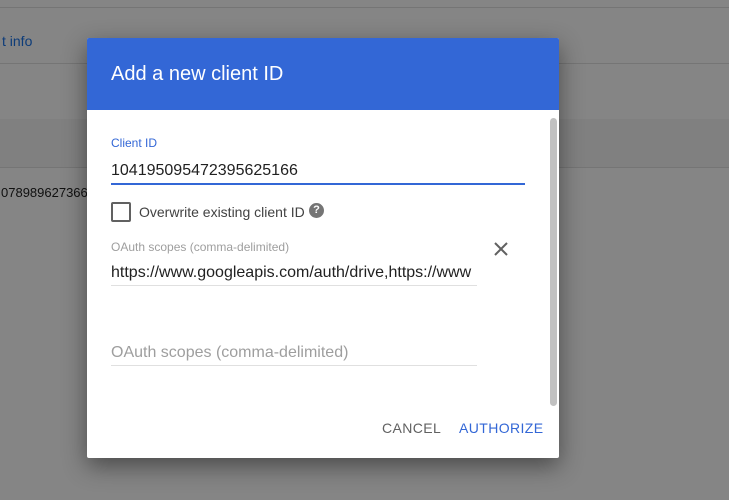 The width and height of the screenshot is (729, 500). I want to click on client-id-input, so click(318, 172).